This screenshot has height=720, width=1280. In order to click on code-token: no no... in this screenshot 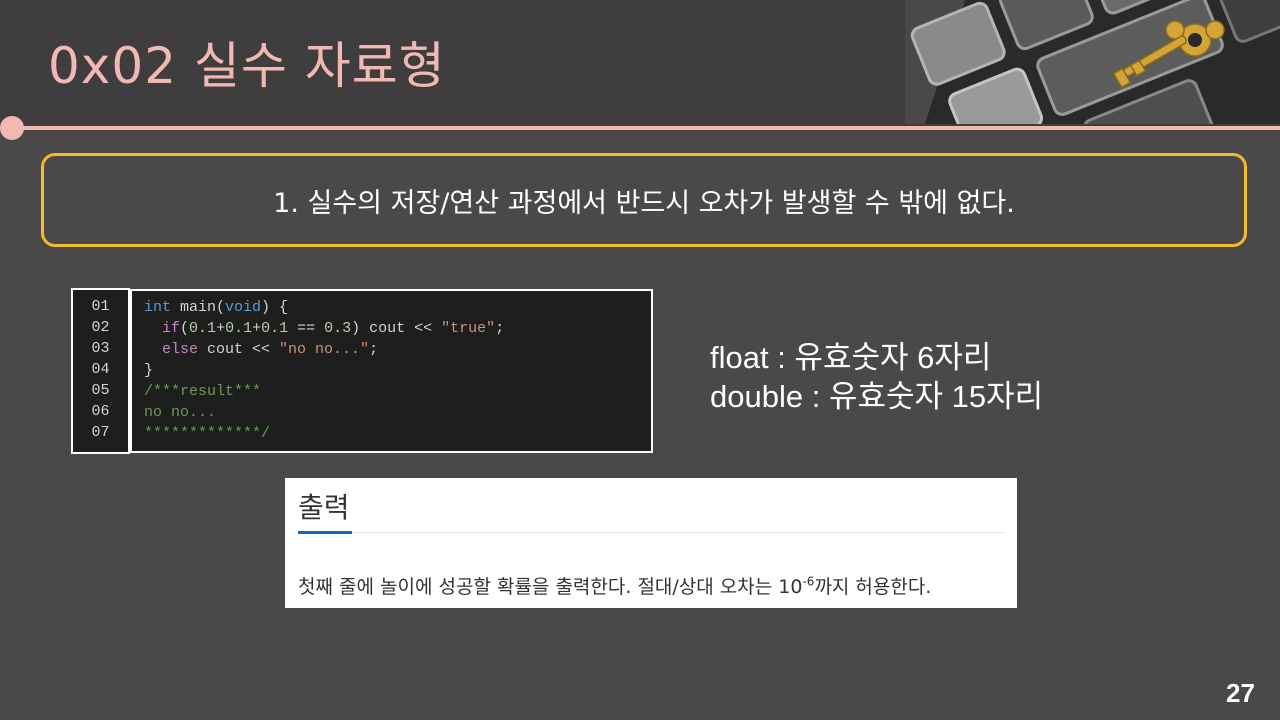, I will do `click(180, 412)`.